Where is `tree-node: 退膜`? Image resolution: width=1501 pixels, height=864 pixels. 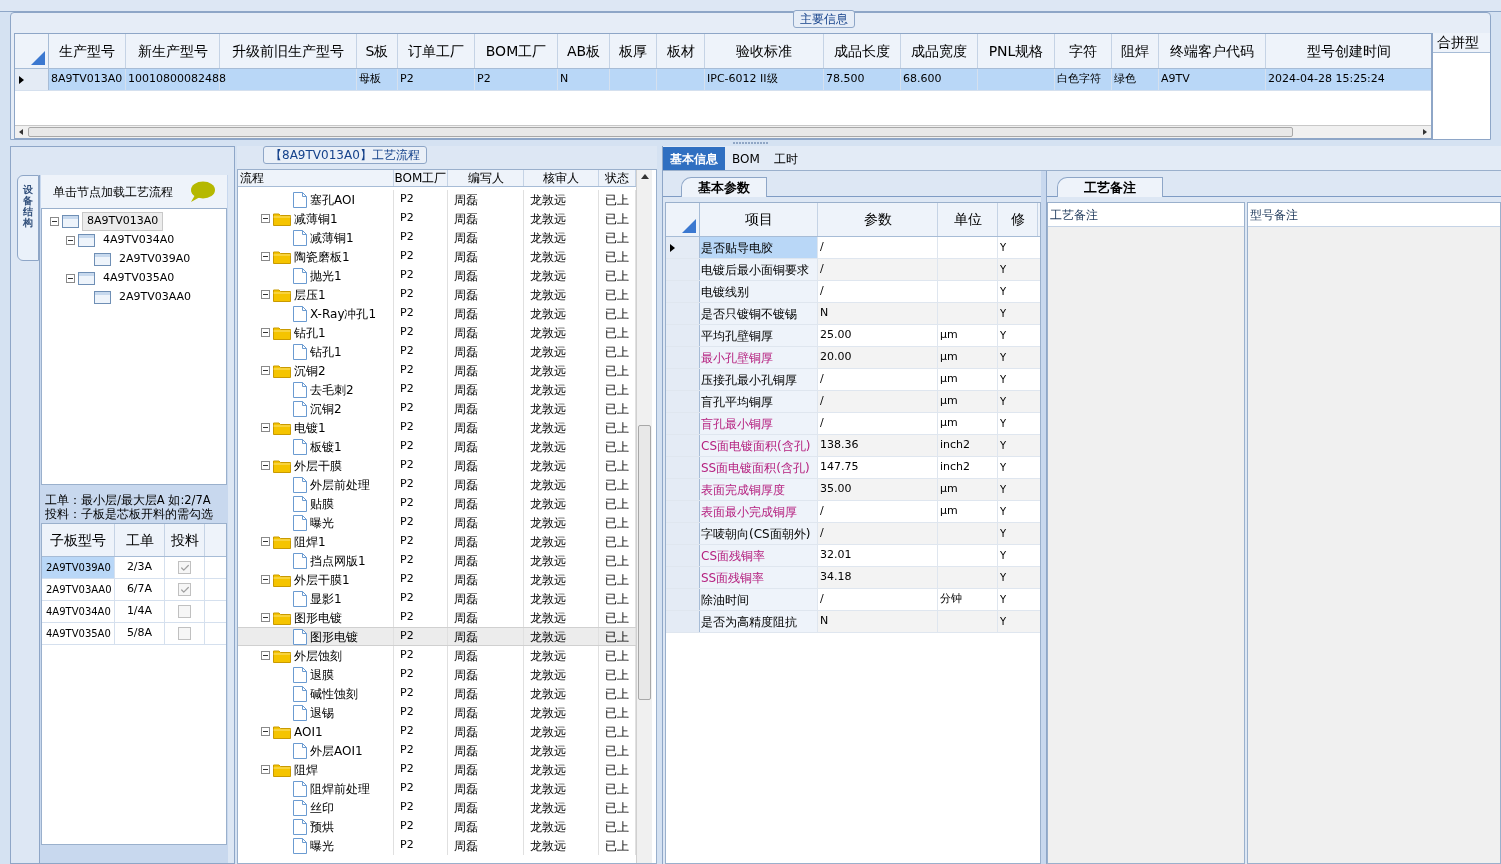
tree-node: 退膜 is located at coordinates (322, 674).